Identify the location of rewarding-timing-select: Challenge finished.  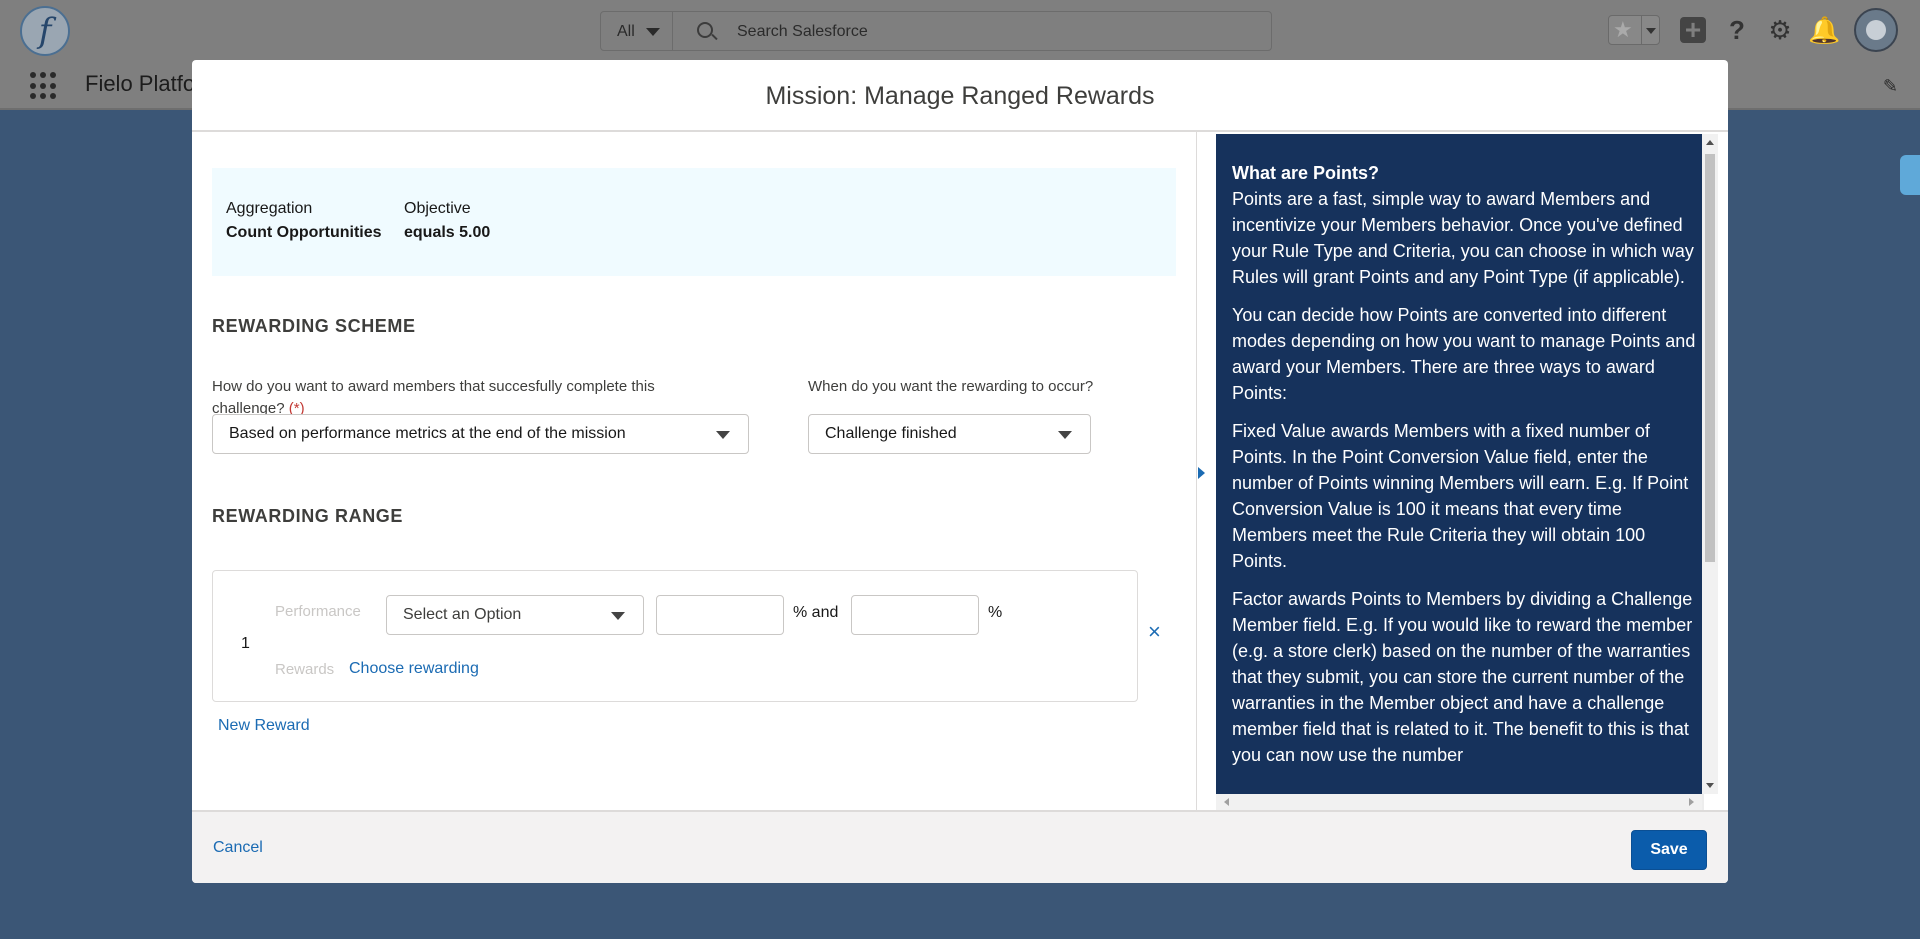
(949, 434).